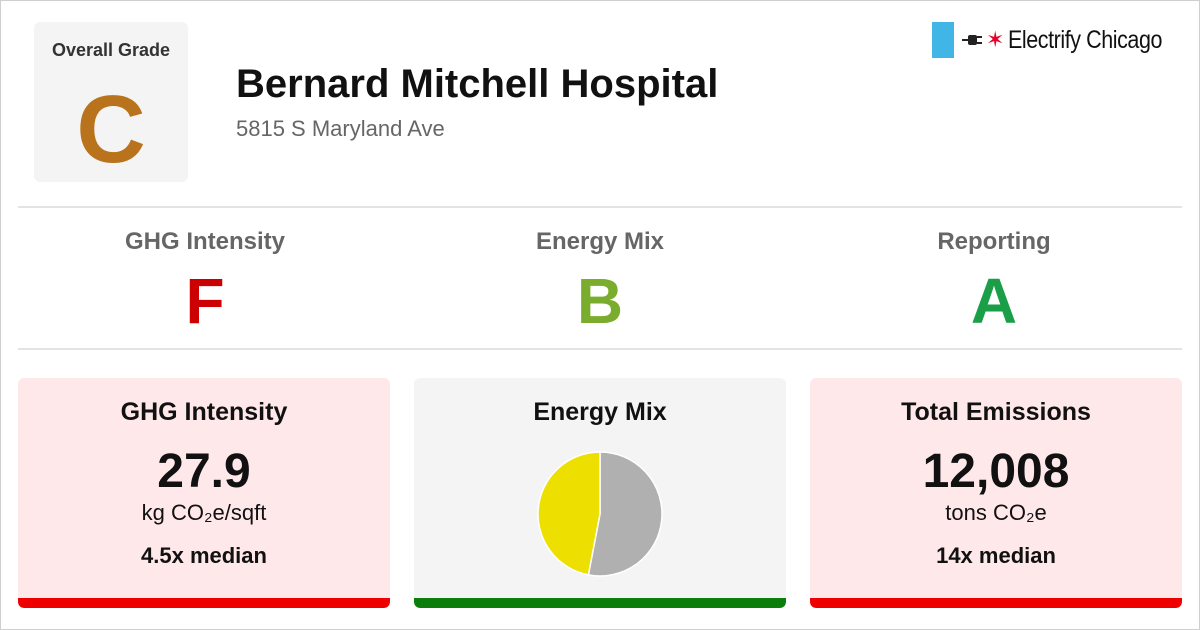  I want to click on subgrade-letter: F, so click(205, 301).